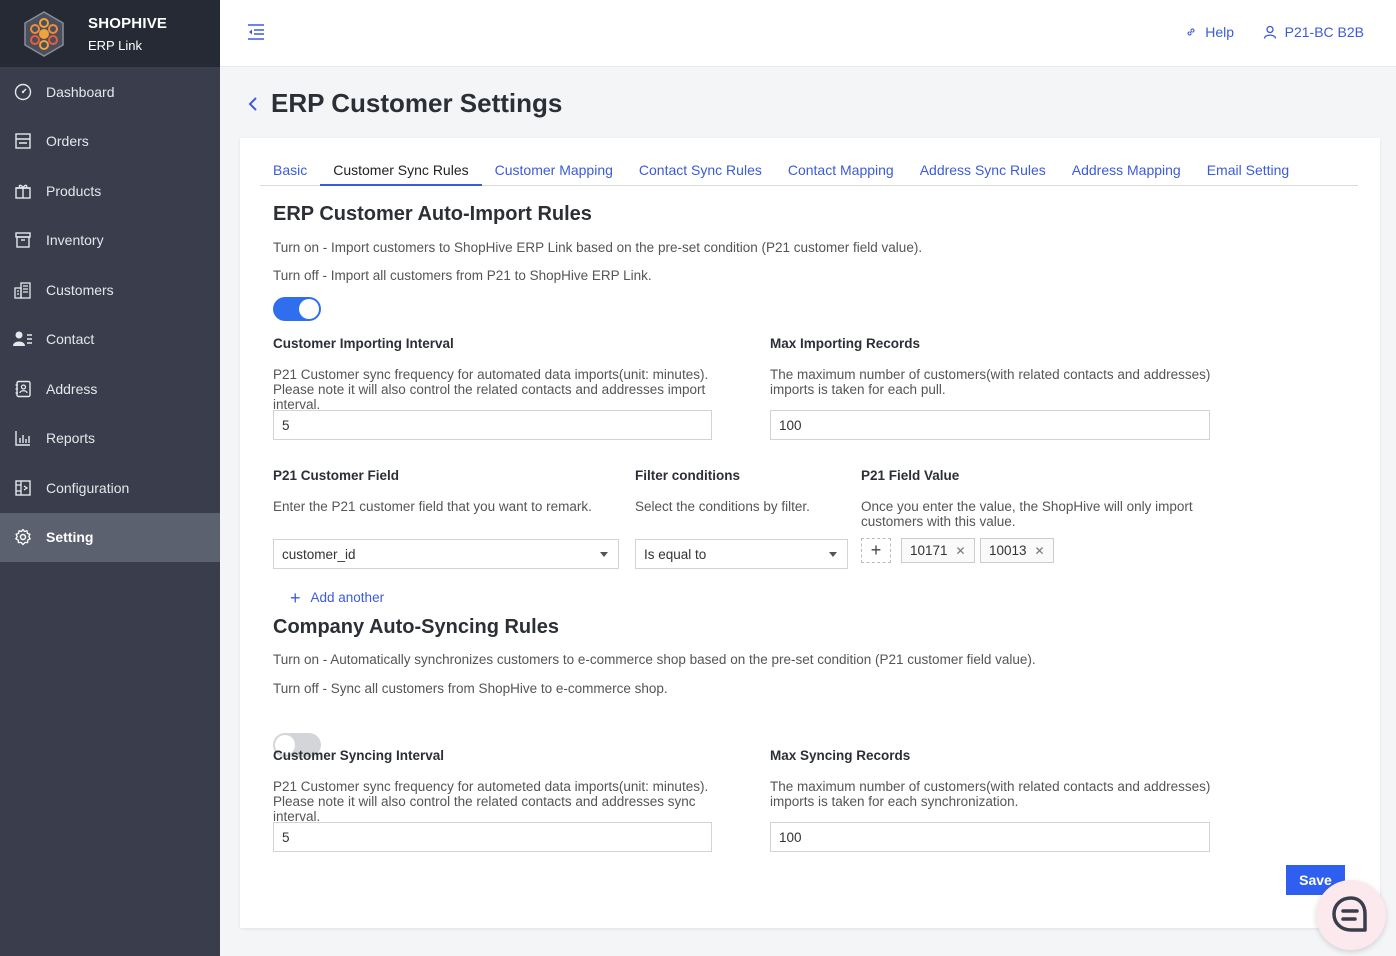 This screenshot has width=1396, height=956. What do you see at coordinates (675, 554) in the screenshot?
I see `filter-conditions-value: Is equal to` at bounding box center [675, 554].